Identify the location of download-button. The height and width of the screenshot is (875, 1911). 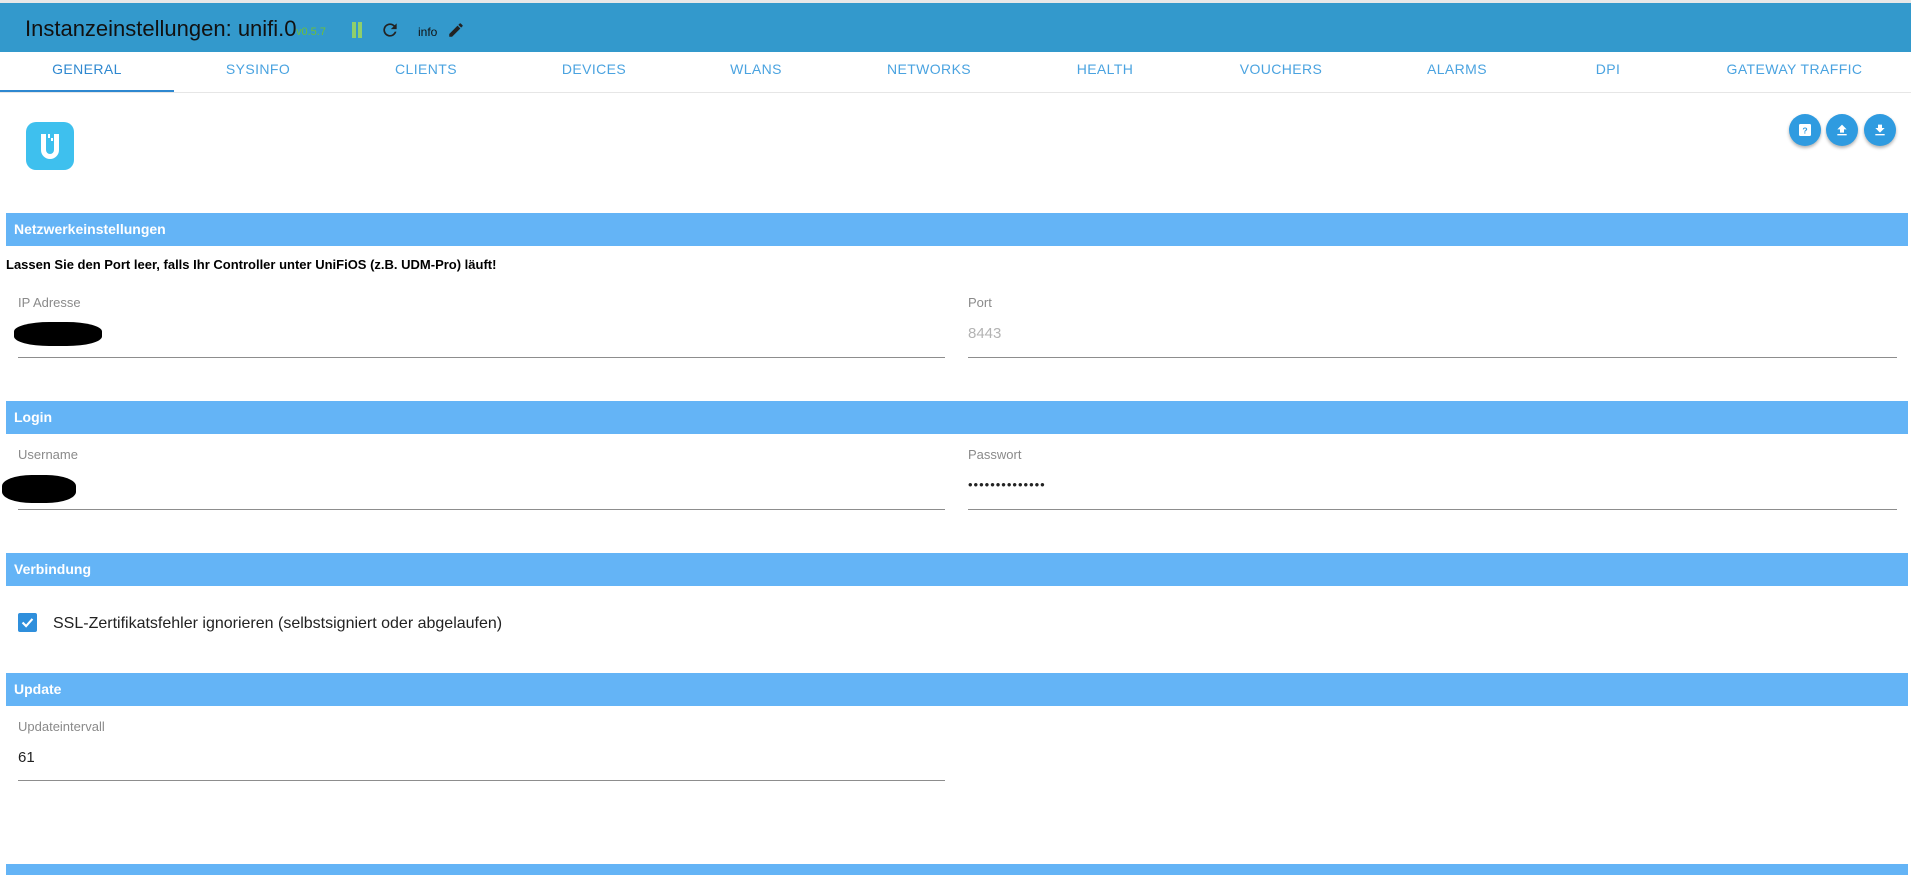
(1880, 130).